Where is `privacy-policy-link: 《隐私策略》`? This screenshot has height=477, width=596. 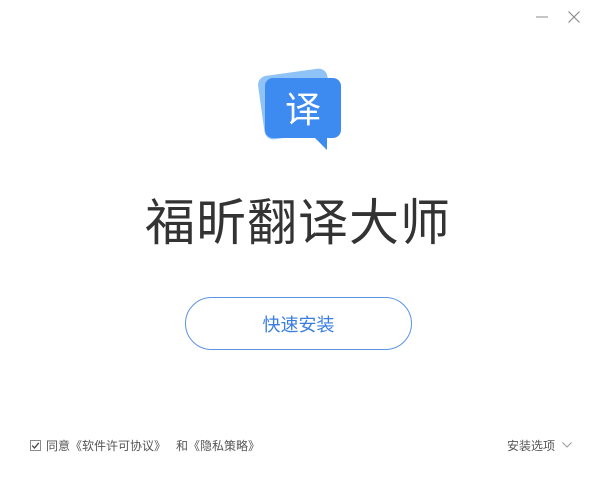 privacy-policy-link: 《隐私策略》 is located at coordinates (224, 445).